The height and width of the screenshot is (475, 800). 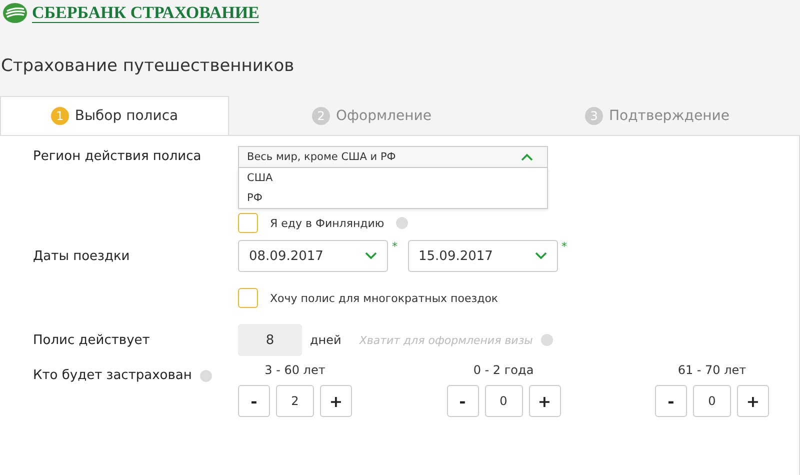 What do you see at coordinates (81, 256) in the screenshot?
I see `field-label: Даты поездки` at bounding box center [81, 256].